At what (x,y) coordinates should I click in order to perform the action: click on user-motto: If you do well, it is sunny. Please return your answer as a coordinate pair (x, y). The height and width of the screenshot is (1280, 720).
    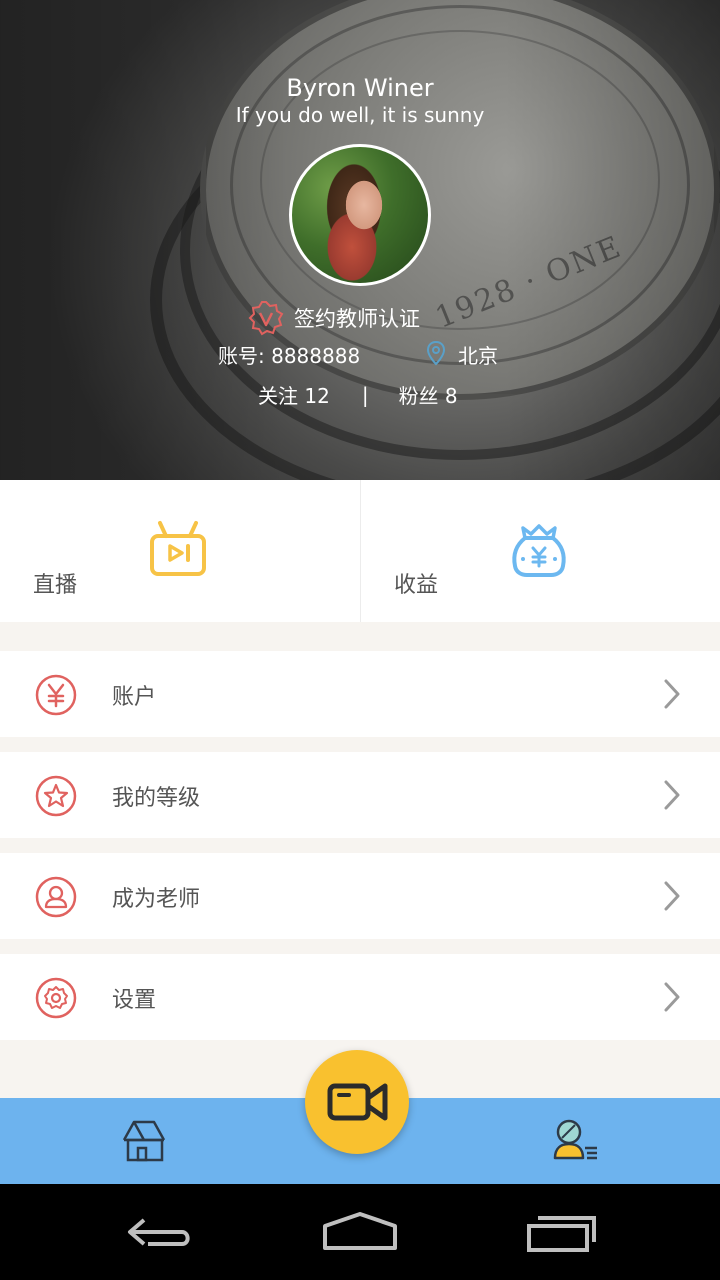
    Looking at the image, I should click on (360, 115).